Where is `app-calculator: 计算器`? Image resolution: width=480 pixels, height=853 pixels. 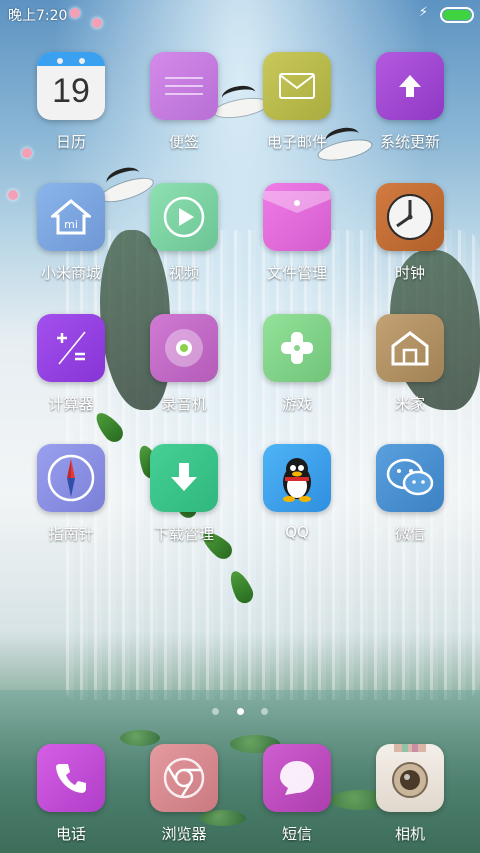 app-calculator: 计算器 is located at coordinates (71, 364).